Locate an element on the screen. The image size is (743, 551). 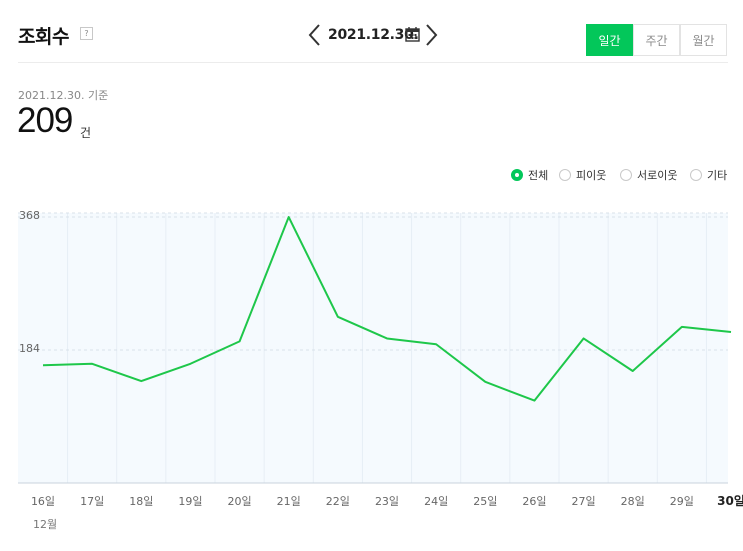
tab-weekly: 주간 is located at coordinates (656, 40).